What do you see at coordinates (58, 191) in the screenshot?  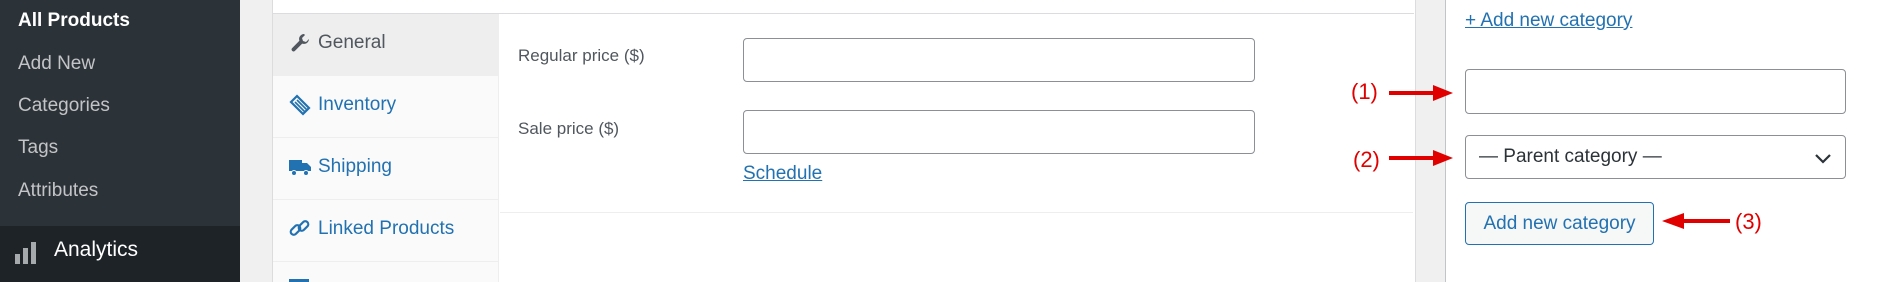 I see `sidebar-item-attributes: Attributes` at bounding box center [58, 191].